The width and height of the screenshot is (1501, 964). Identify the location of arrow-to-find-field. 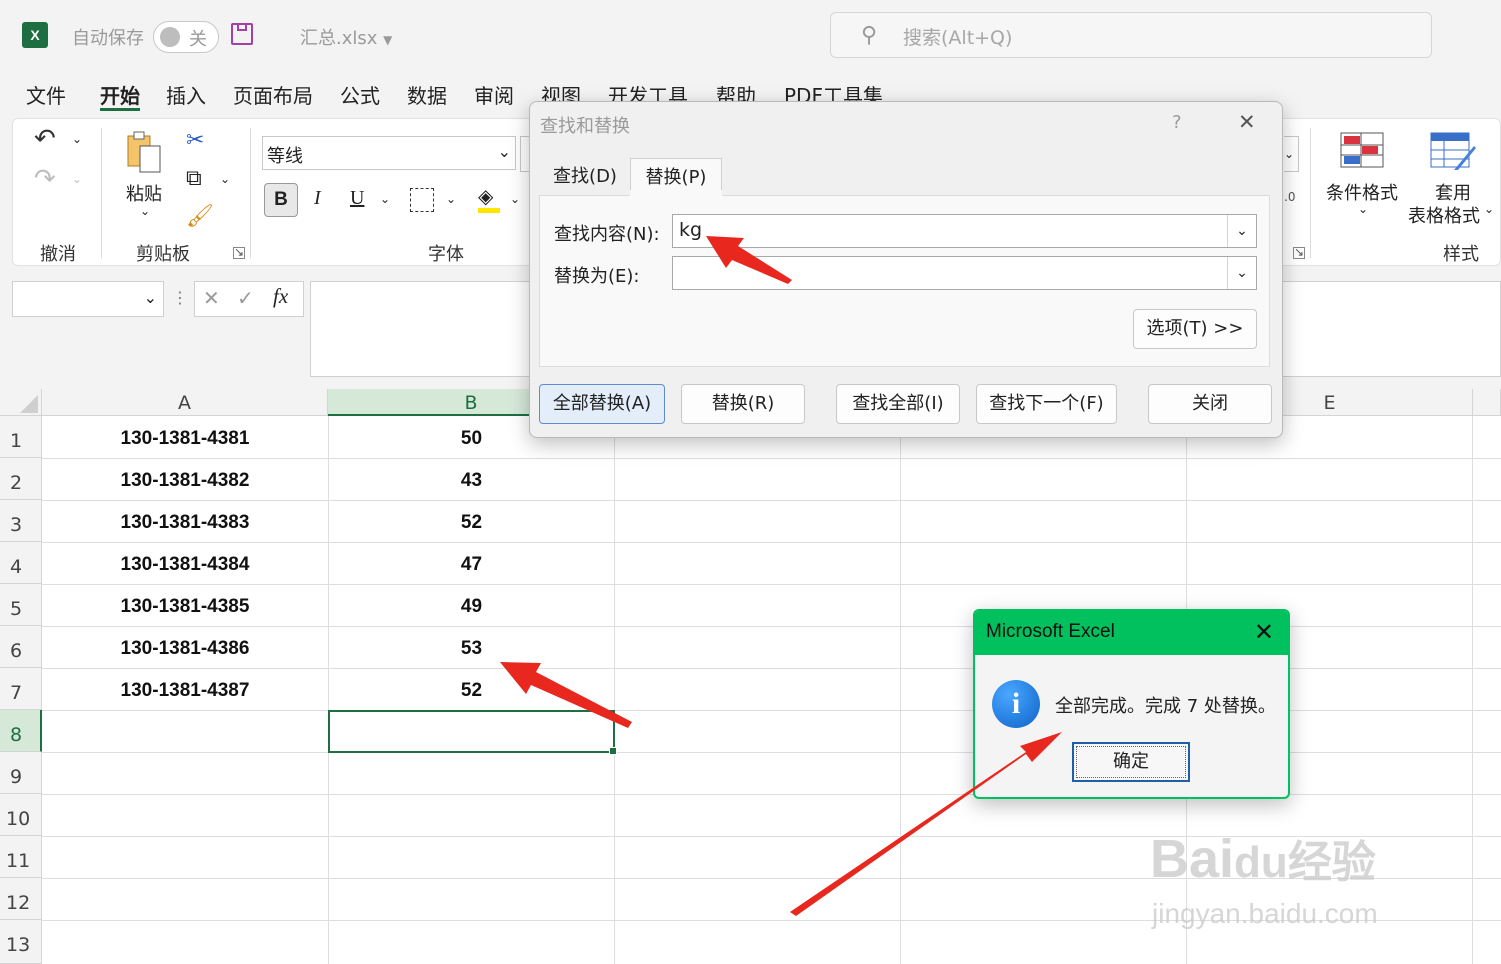
(749, 260).